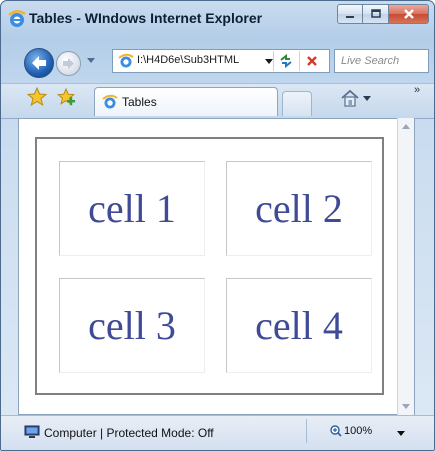  Describe the element at coordinates (299, 208) in the screenshot. I see `table-cell: cell 2` at that location.